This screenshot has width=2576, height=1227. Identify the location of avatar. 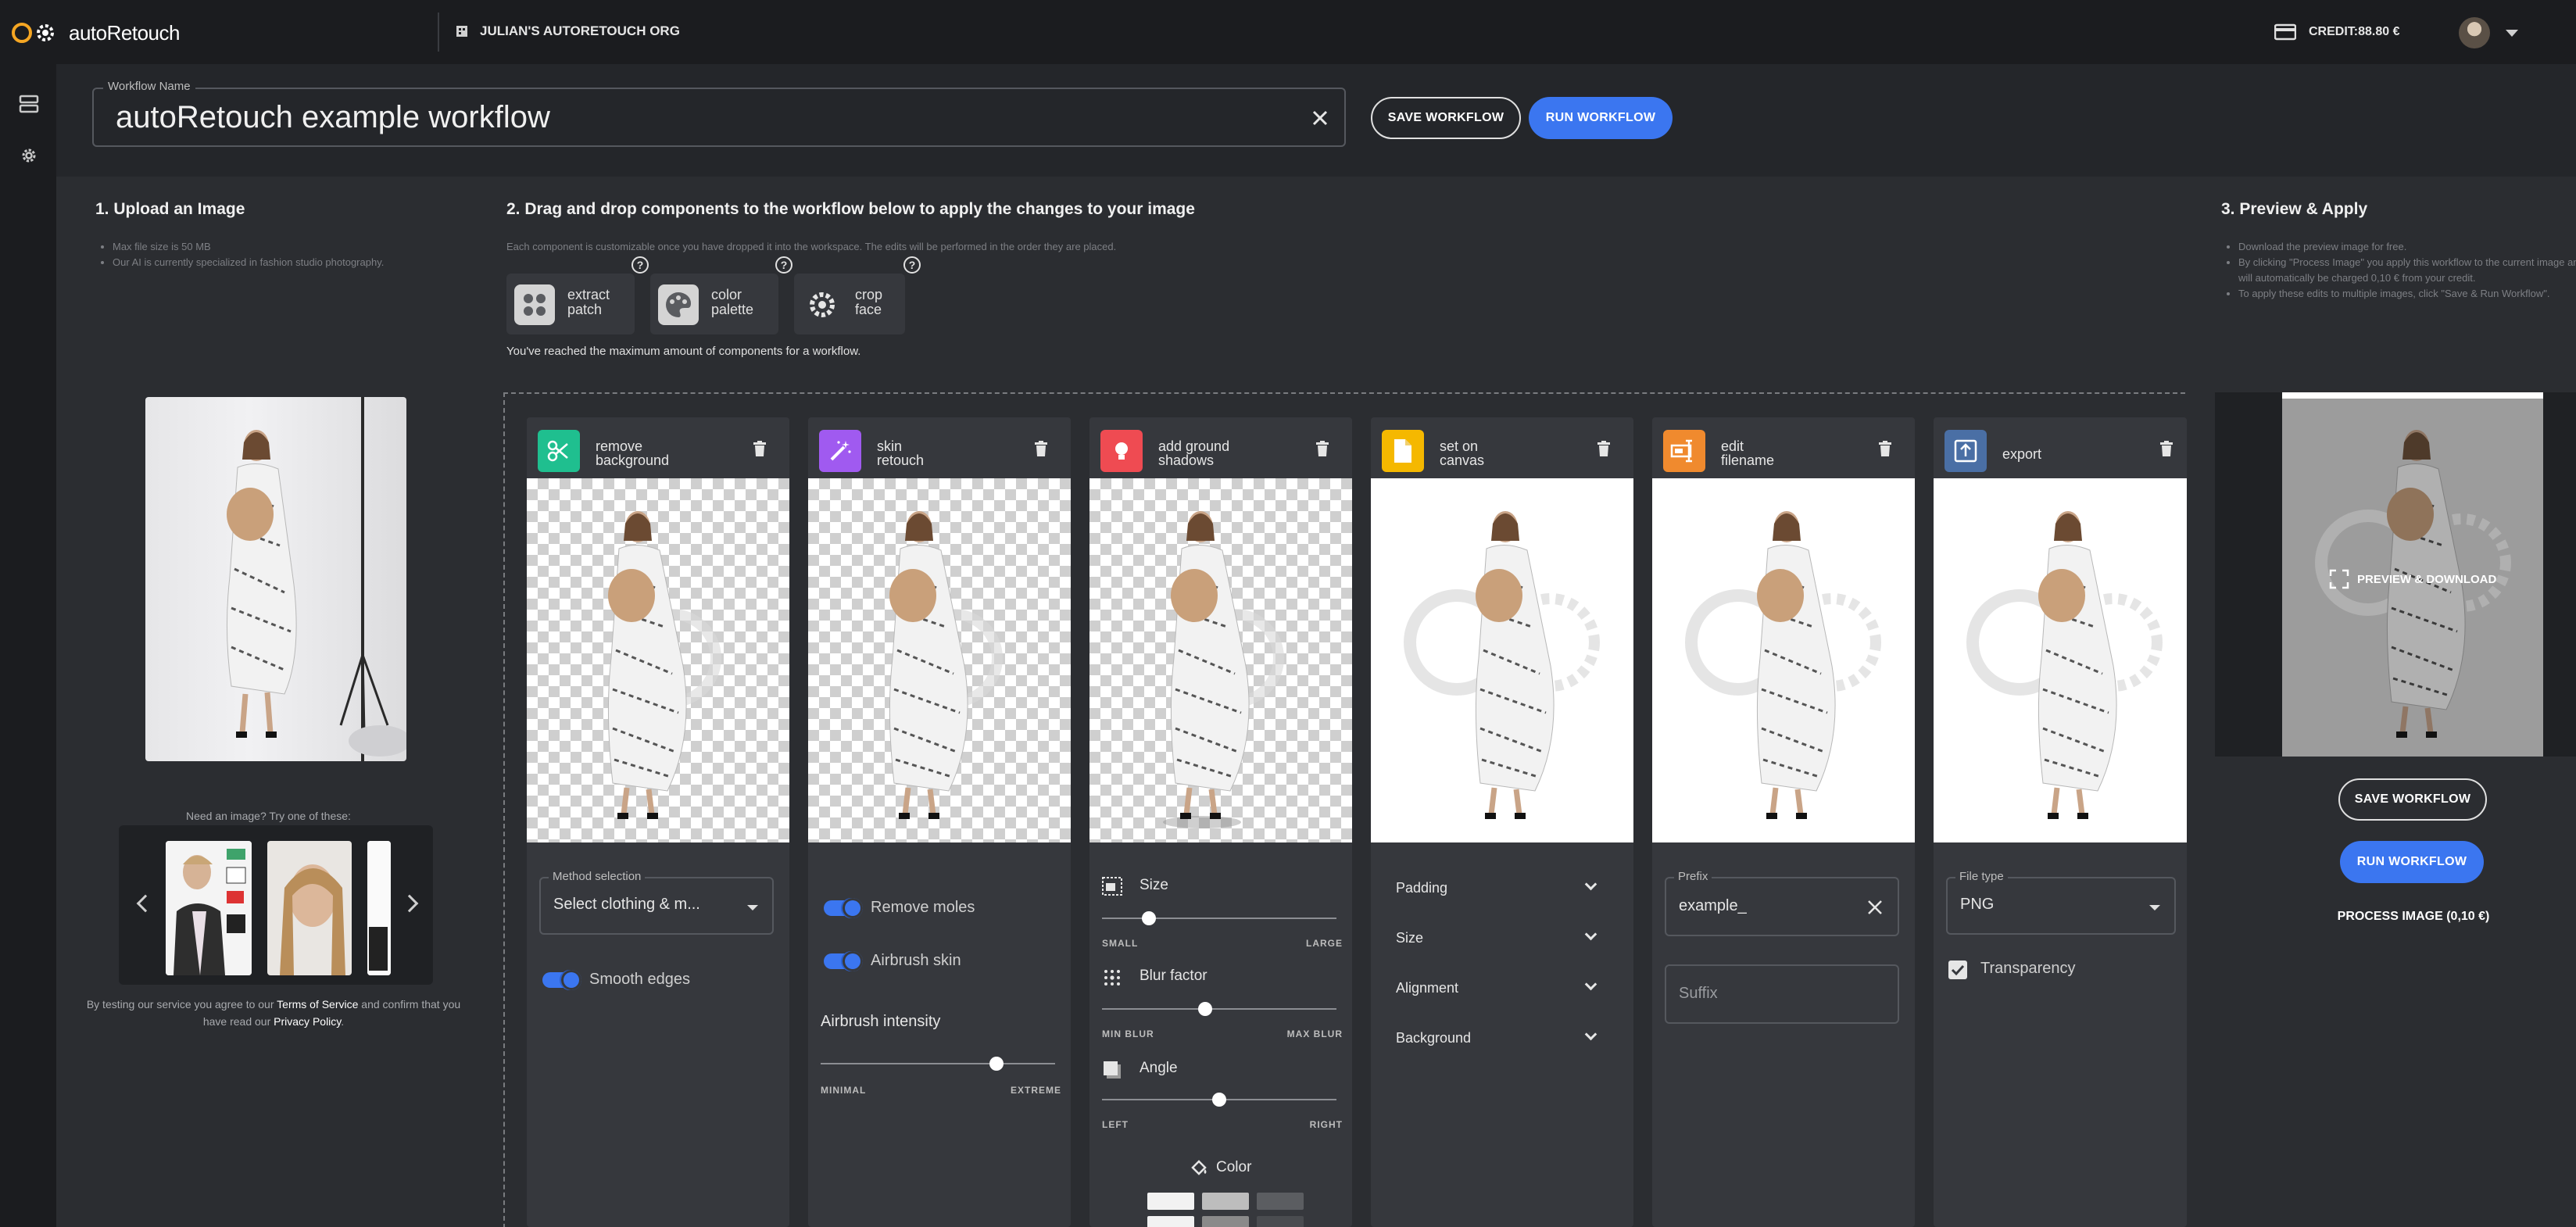
(2474, 32).